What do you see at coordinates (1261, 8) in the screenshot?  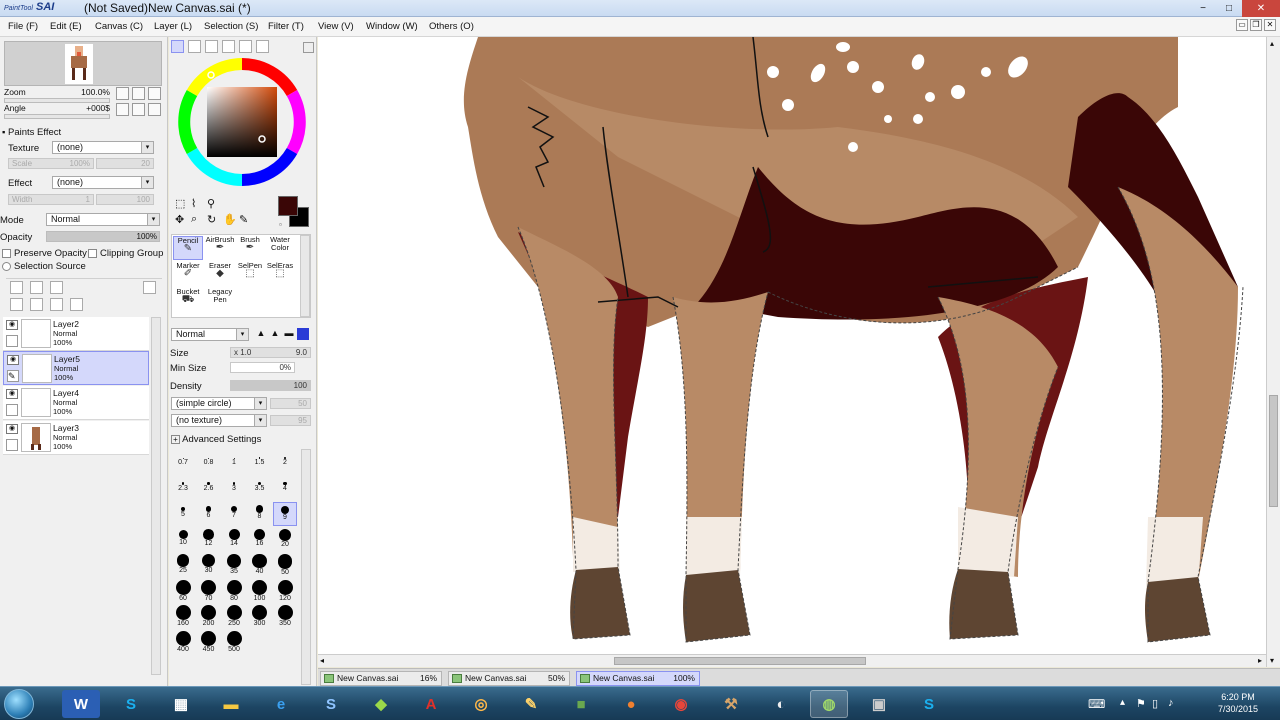 I see `close-button: ✕` at bounding box center [1261, 8].